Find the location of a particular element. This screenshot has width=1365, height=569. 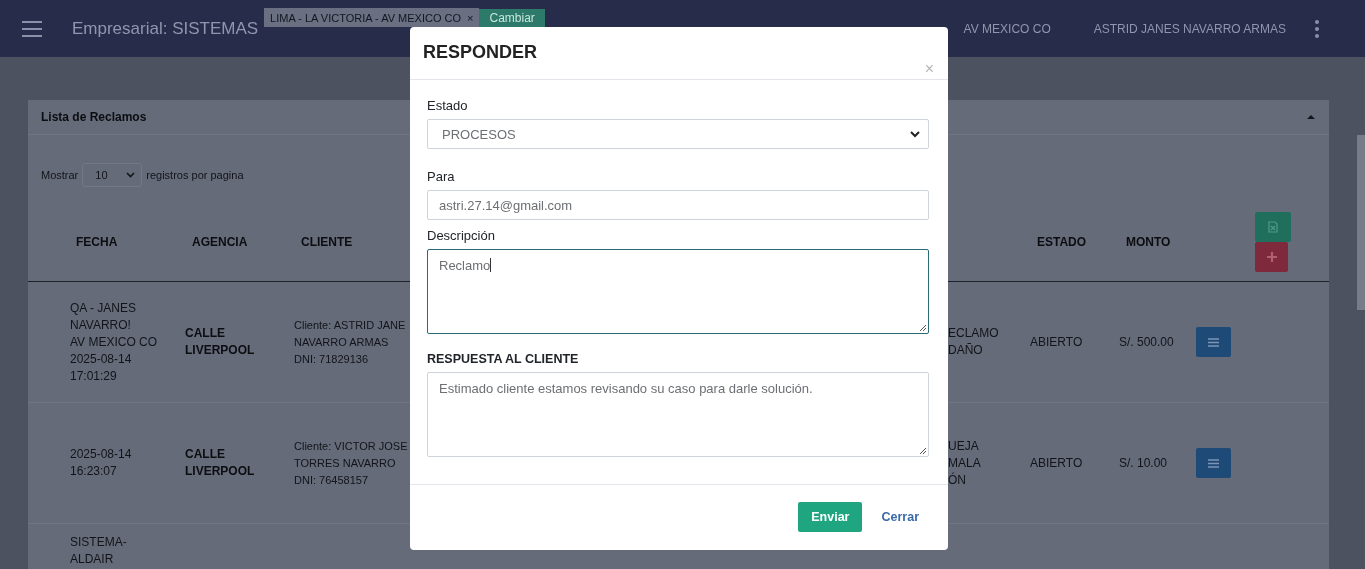

client-cell-text: Cliente: ASTRID JANE NAVARRO ARMAS DNI: 71829136 is located at coordinates (350, 342).